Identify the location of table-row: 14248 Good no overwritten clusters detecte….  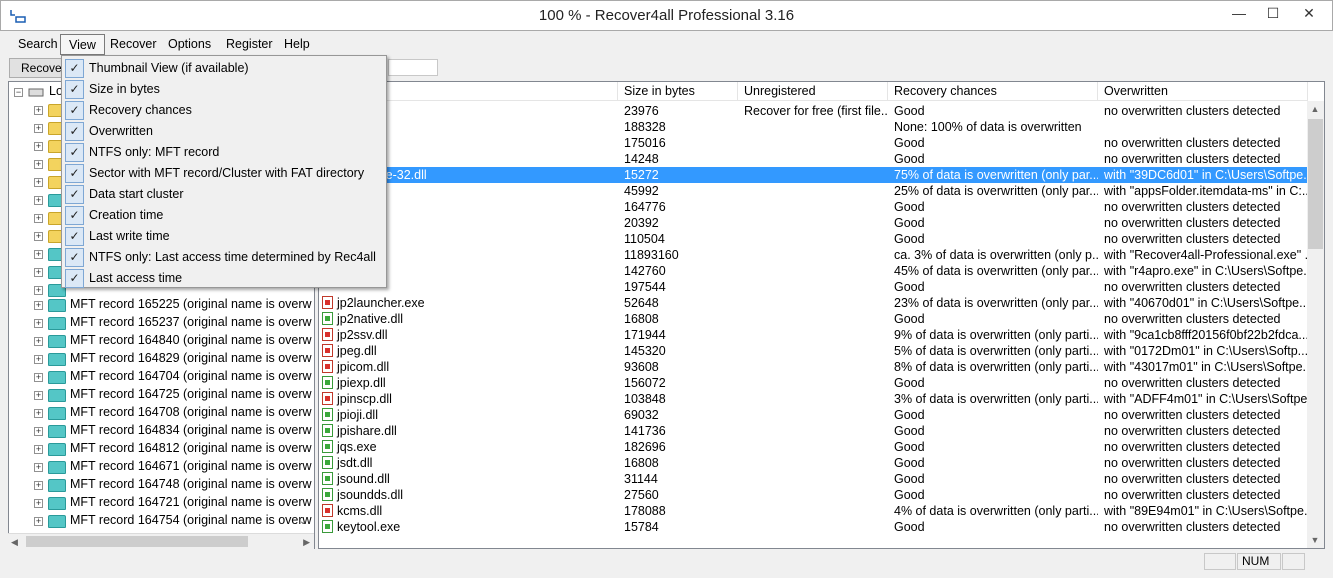
(813, 159).